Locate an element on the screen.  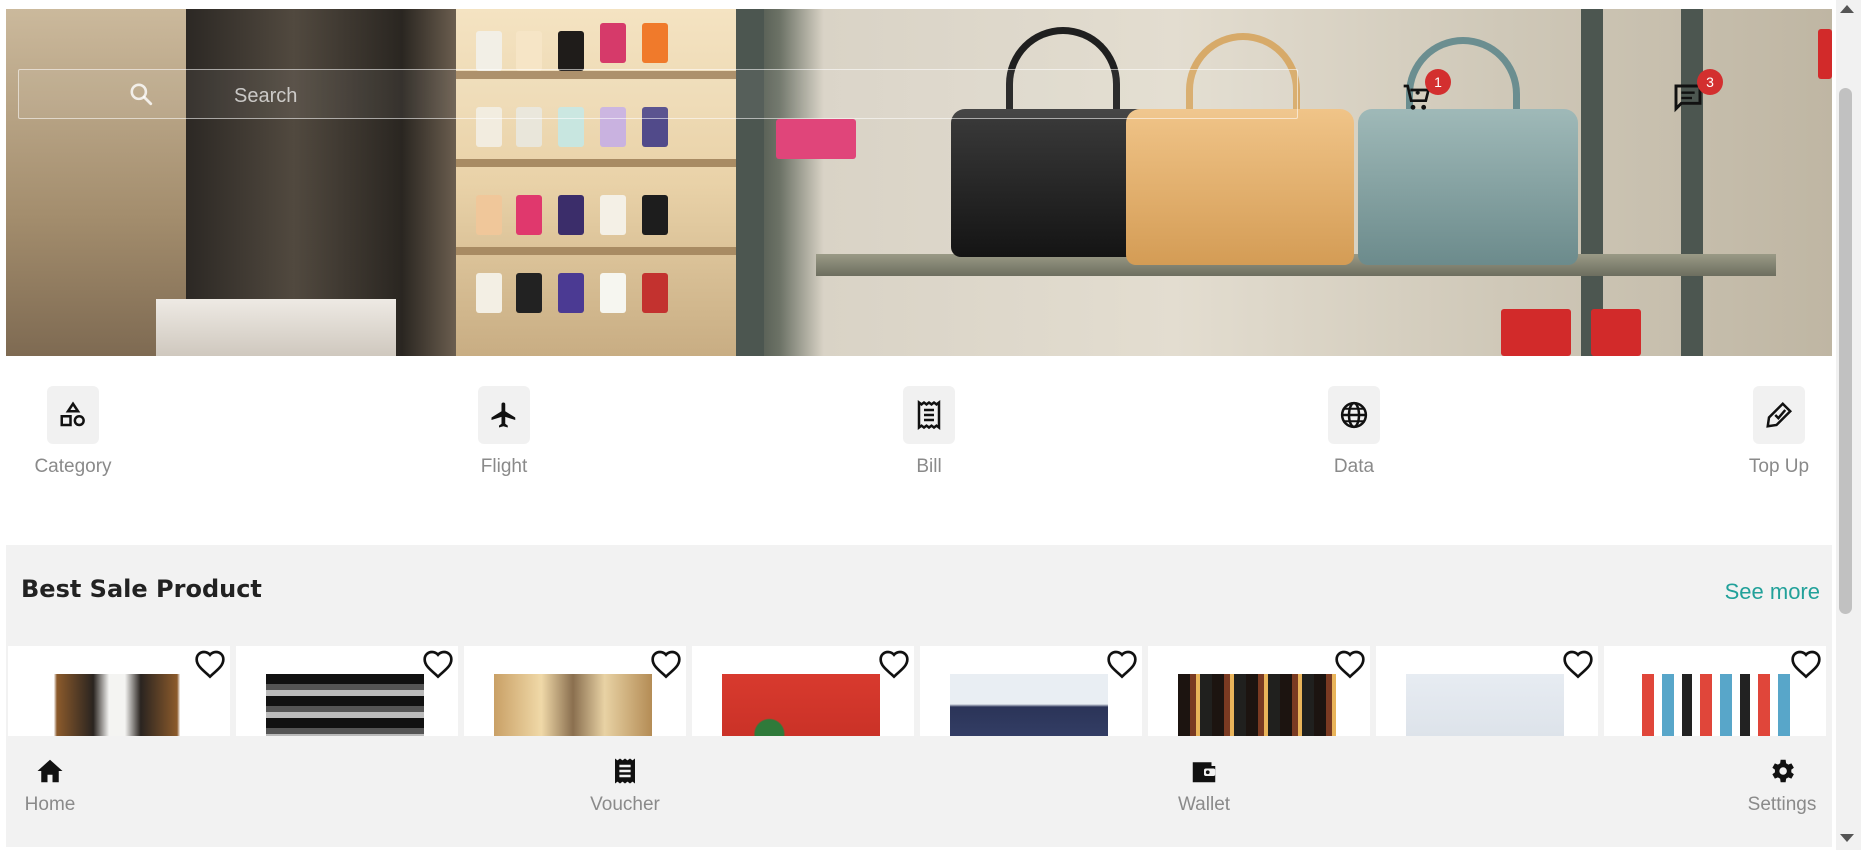
globe-icon is located at coordinates (1354, 415).